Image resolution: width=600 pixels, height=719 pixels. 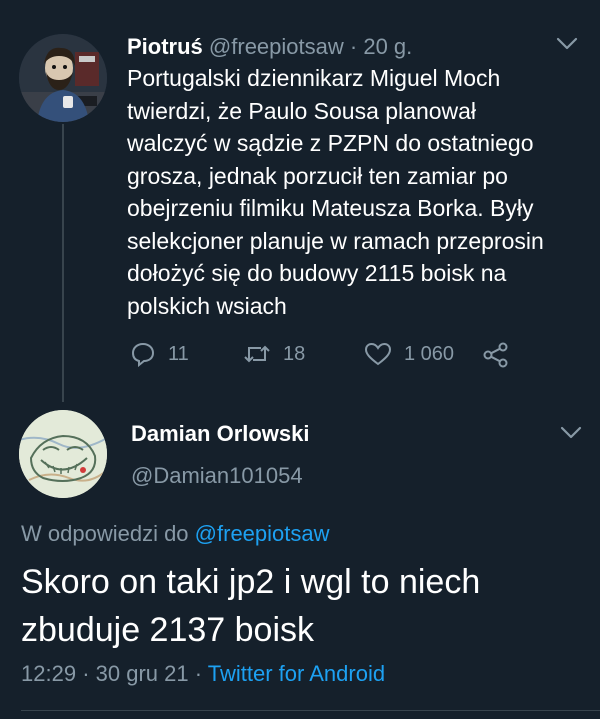 What do you see at coordinates (143, 354) in the screenshot?
I see `reply-icon` at bounding box center [143, 354].